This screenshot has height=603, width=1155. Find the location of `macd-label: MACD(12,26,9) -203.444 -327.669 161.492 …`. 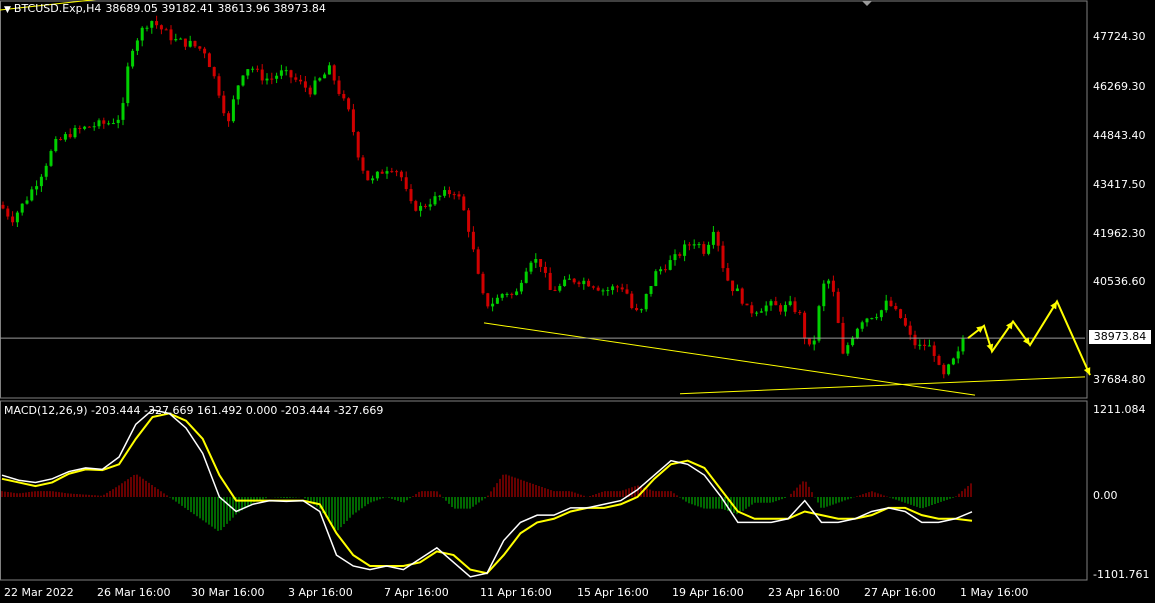

macd-label: MACD(12,26,9) -203.444 -327.669 161.492 … is located at coordinates (194, 410).